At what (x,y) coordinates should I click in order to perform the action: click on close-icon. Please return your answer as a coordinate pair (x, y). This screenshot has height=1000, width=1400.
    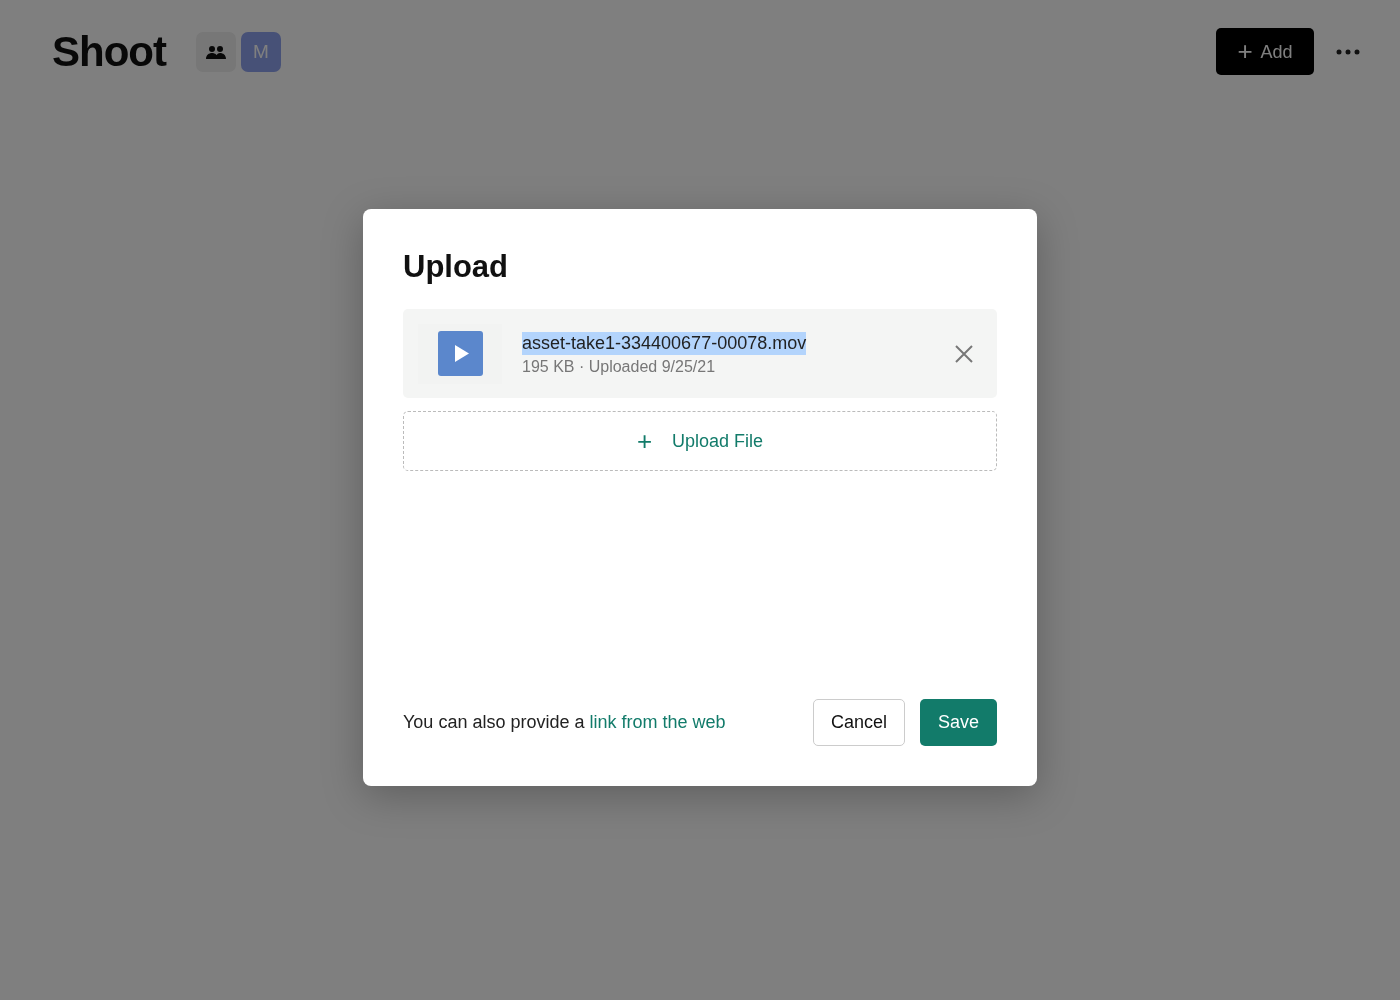
    Looking at the image, I should click on (964, 353).